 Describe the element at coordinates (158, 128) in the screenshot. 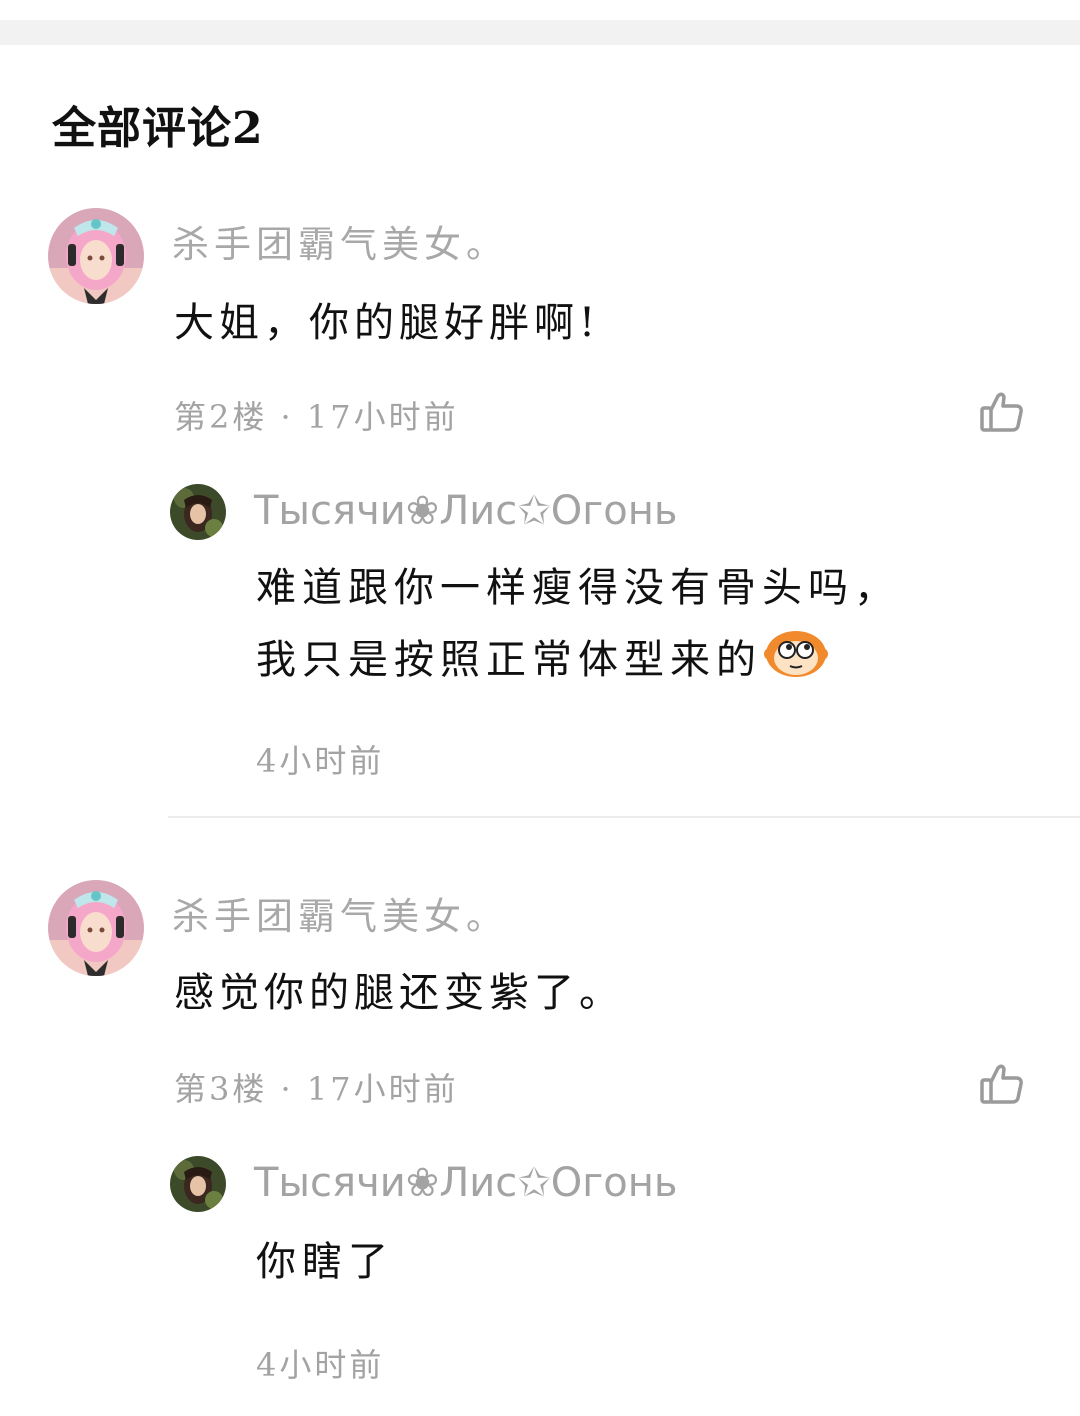

I see `section-title: 全部评论2` at that location.